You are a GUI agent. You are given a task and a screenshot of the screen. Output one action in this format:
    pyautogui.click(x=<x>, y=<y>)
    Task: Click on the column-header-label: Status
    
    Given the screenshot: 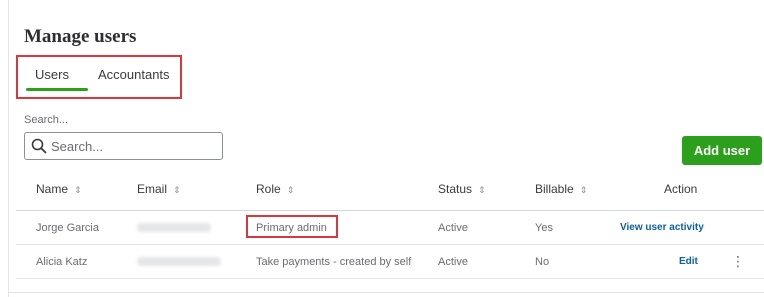 What is the action you would take?
    pyautogui.click(x=455, y=189)
    